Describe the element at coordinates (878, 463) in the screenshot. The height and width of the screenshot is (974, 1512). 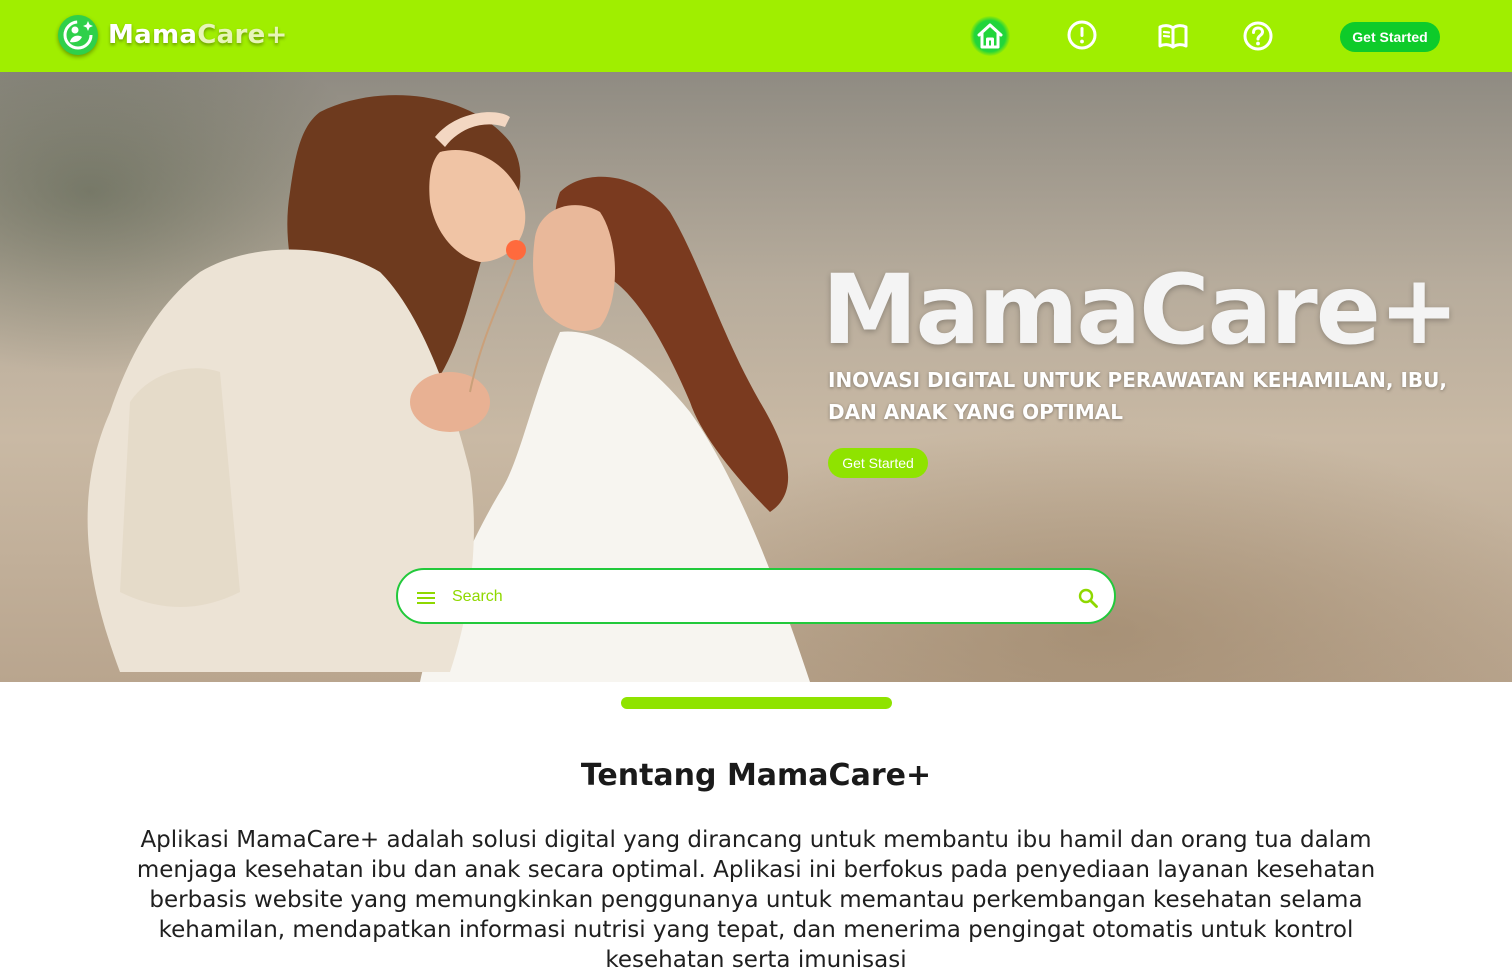
I see `get-started-hero-button: Get Started` at that location.